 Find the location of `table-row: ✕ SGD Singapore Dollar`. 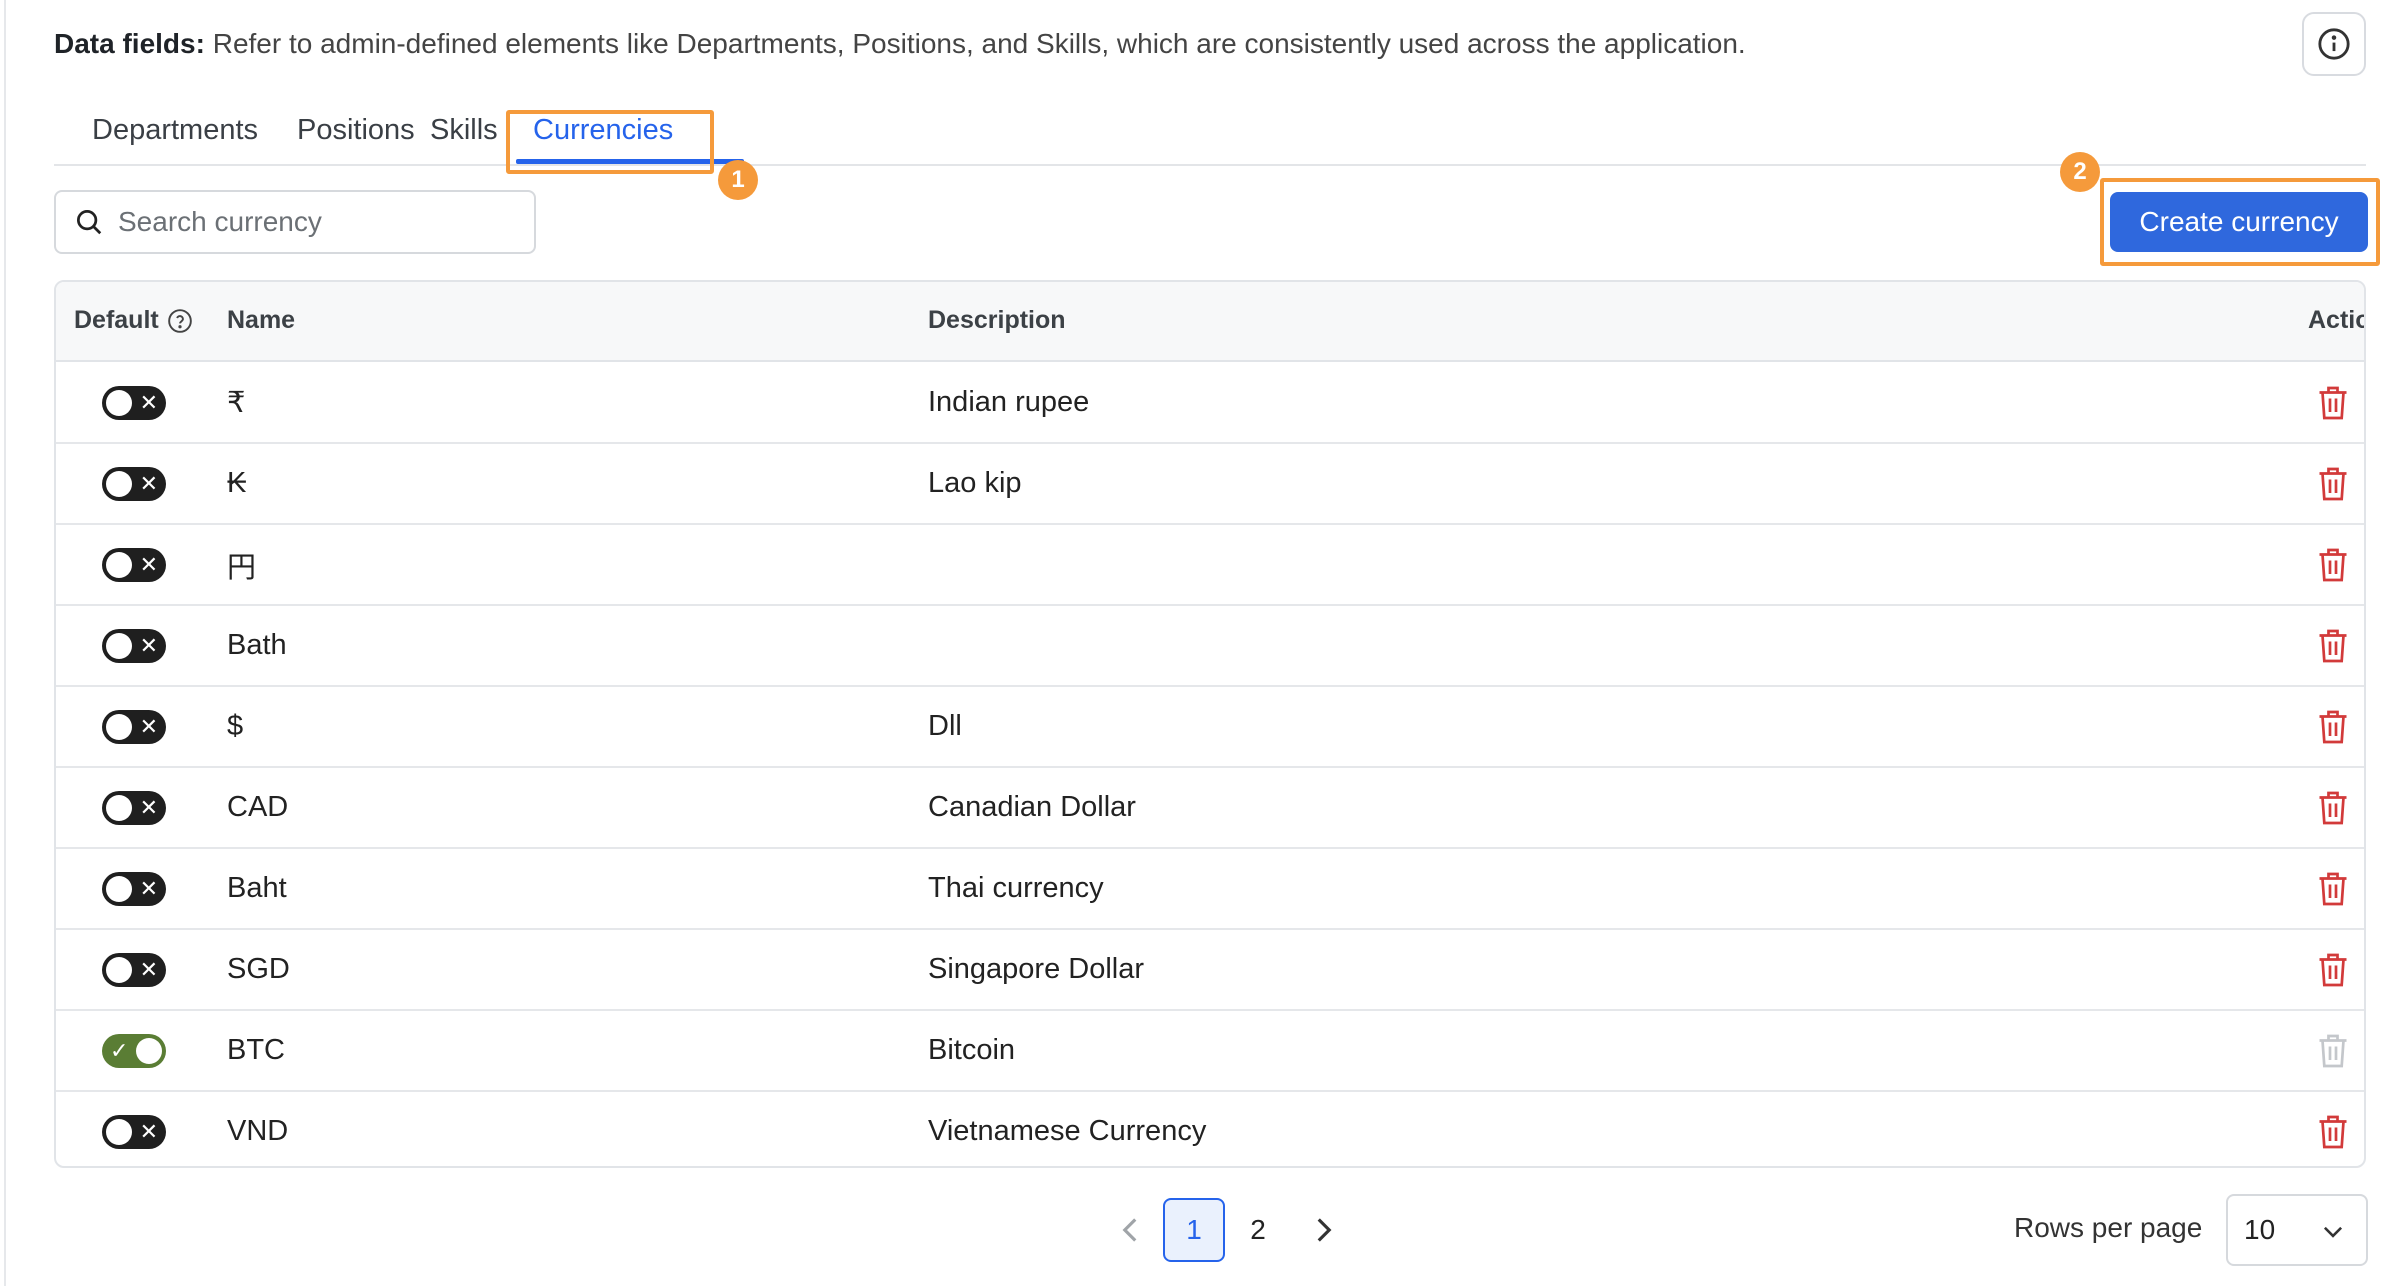

table-row: ✕ SGD Singapore Dollar is located at coordinates (1210, 970).